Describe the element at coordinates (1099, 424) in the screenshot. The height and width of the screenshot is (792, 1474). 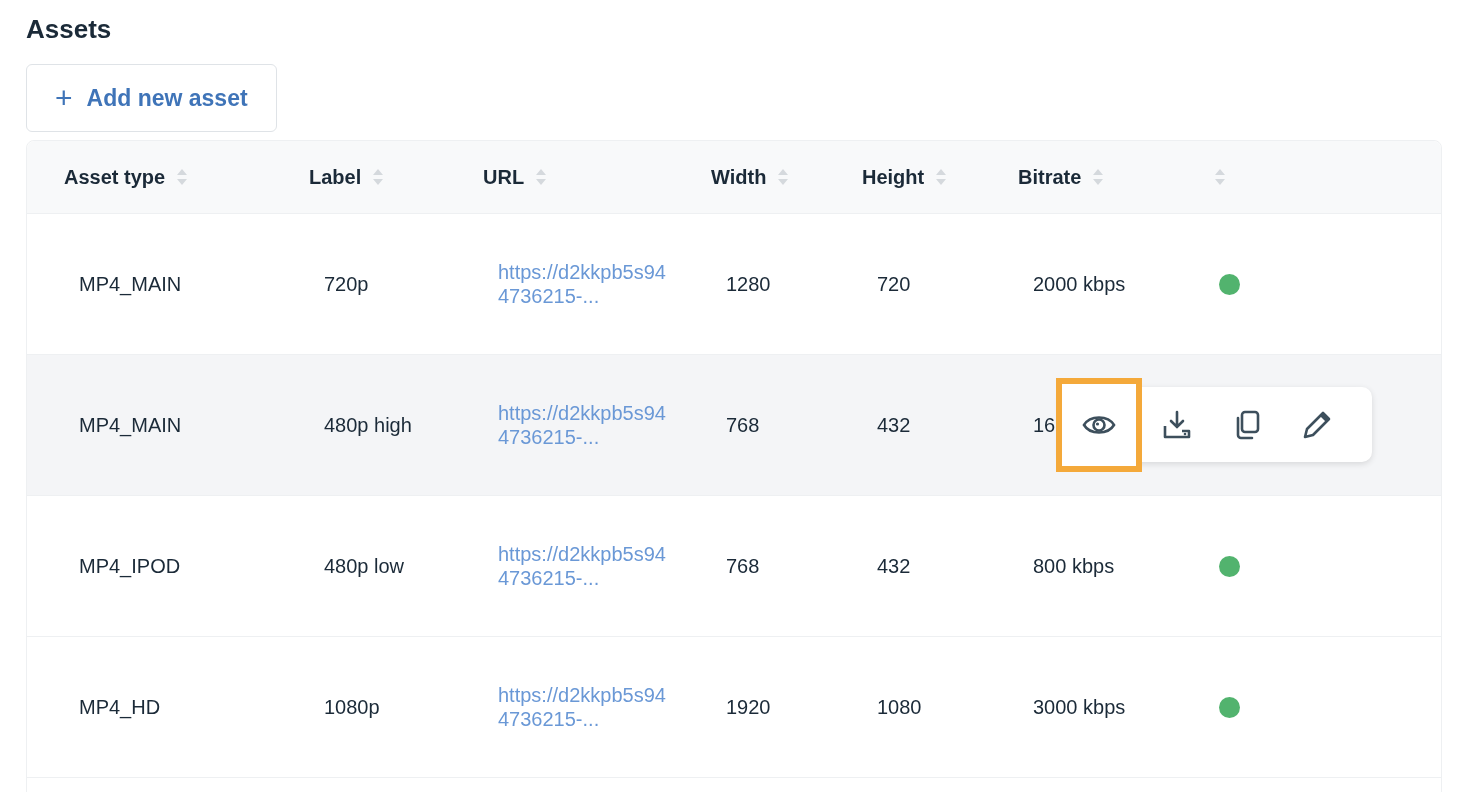
I see `view-button` at that location.